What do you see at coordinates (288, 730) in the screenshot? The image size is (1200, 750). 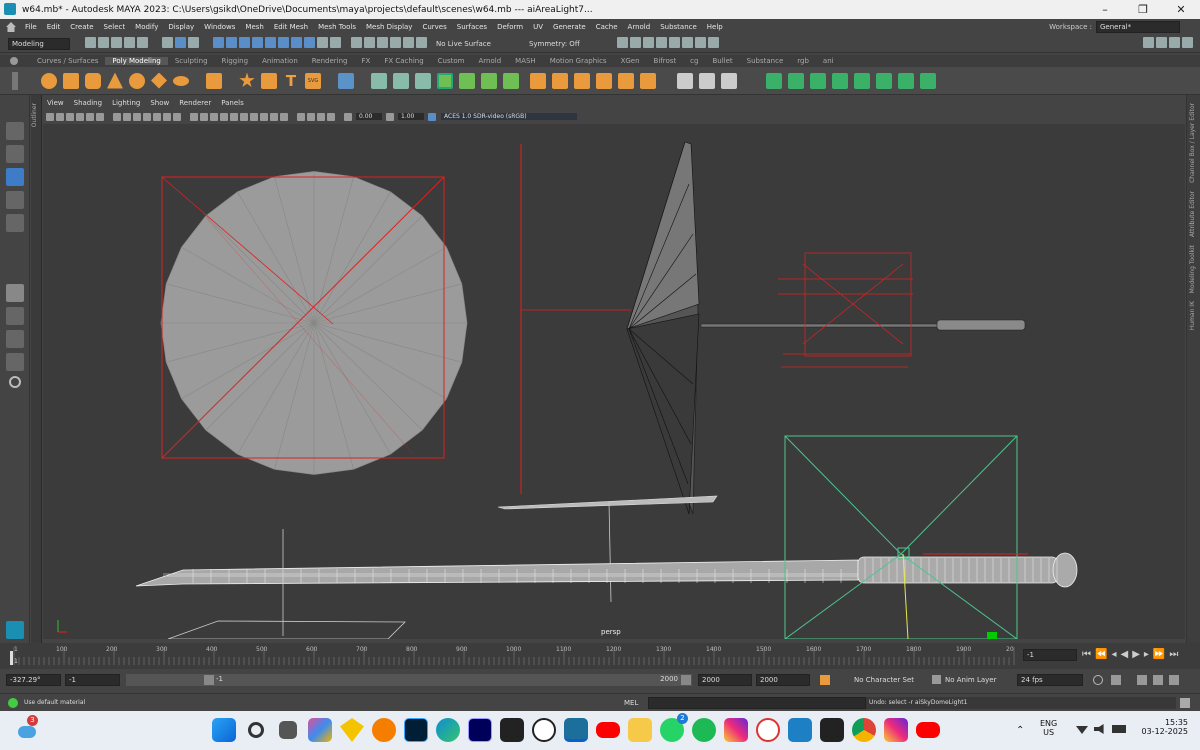 I see `task-view-icon` at bounding box center [288, 730].